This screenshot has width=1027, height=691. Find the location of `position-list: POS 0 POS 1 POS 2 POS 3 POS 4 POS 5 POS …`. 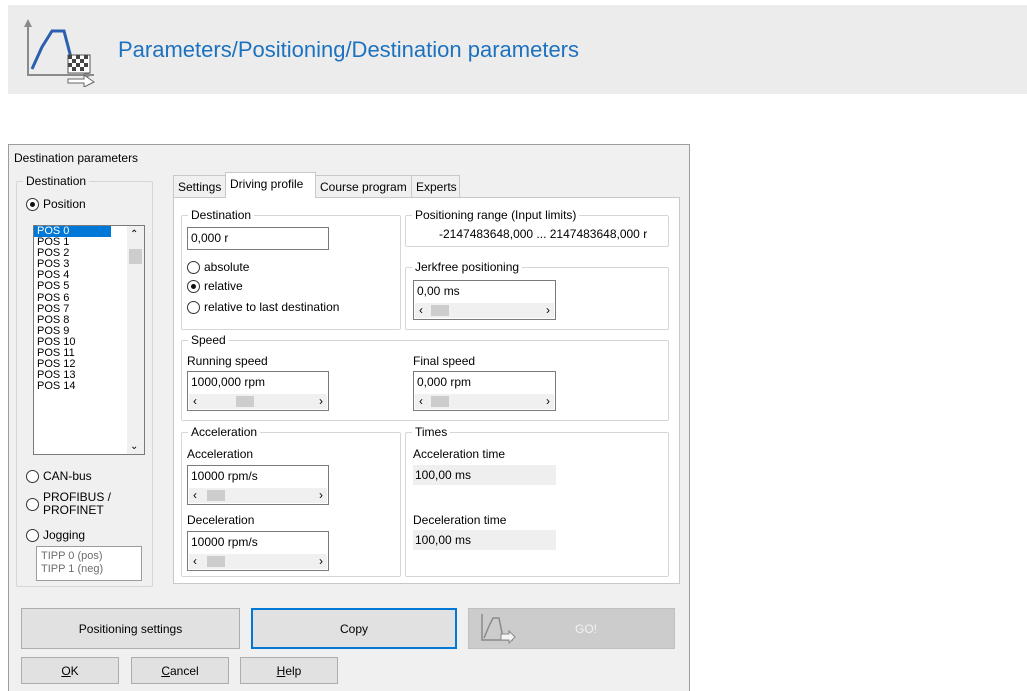

position-list: POS 0 POS 1 POS 2 POS 3 POS 4 POS 5 POS … is located at coordinates (89, 340).